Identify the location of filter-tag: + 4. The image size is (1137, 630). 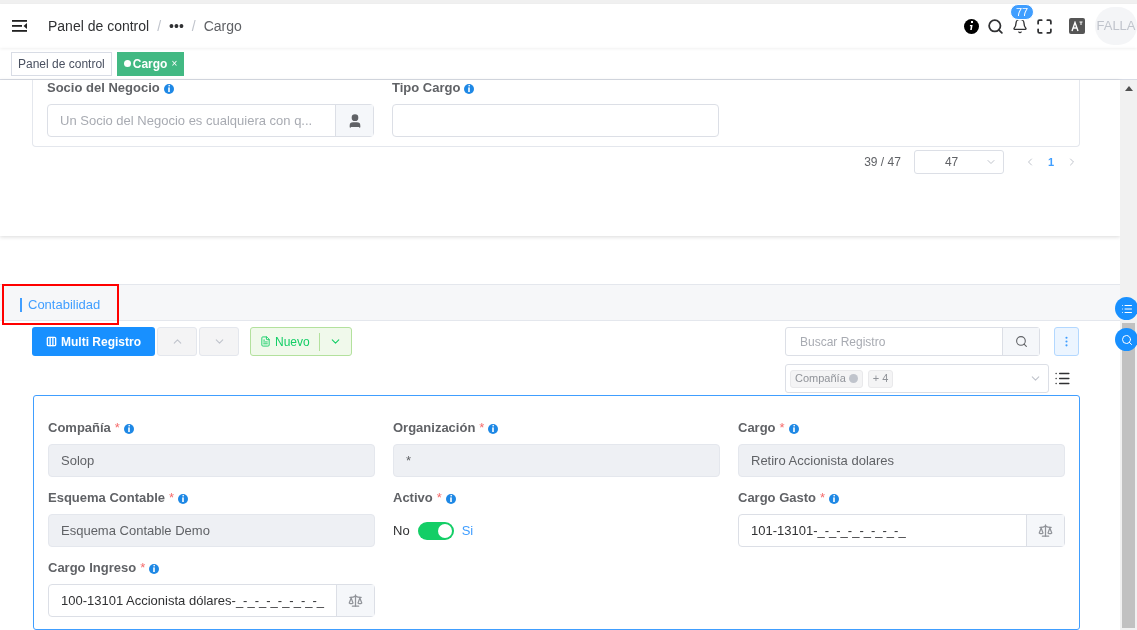
(880, 378).